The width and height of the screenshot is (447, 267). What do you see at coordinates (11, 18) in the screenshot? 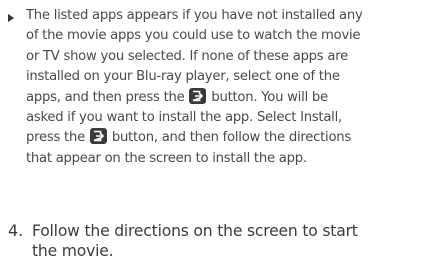
I see `bullet-triangle-icon` at bounding box center [11, 18].